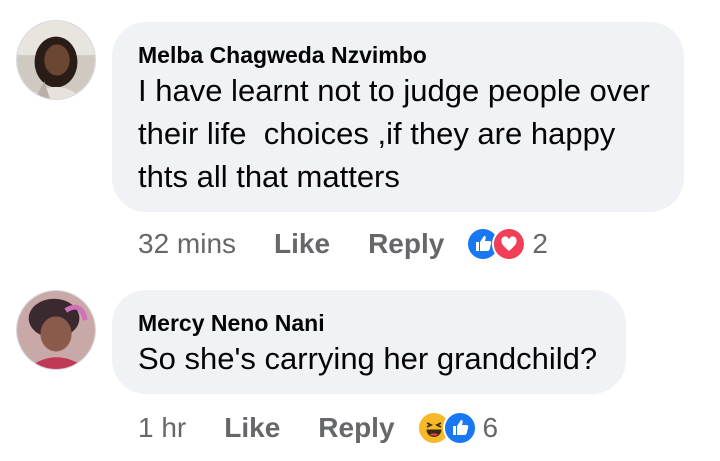  I want to click on reaction-summary: 2, so click(507, 244).